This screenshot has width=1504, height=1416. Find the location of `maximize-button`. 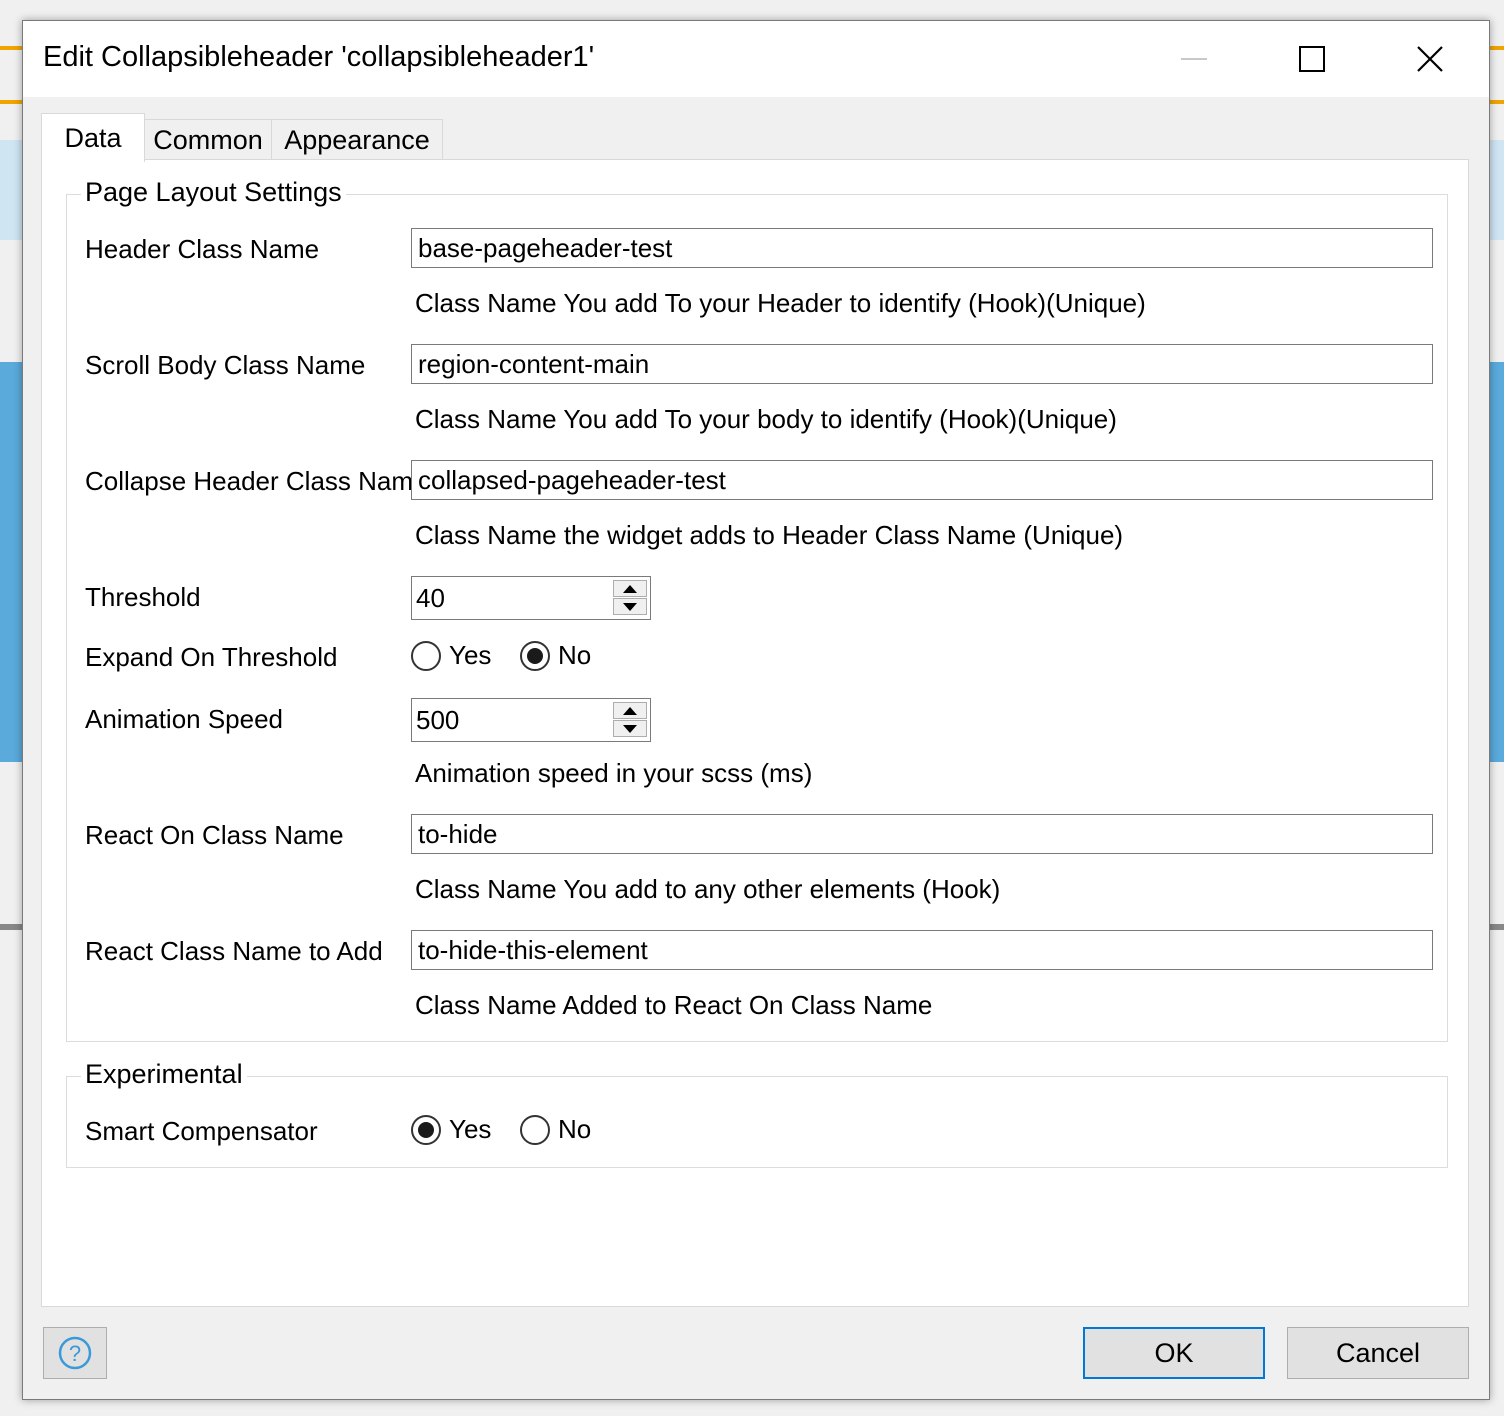

maximize-button is located at coordinates (1312, 59).